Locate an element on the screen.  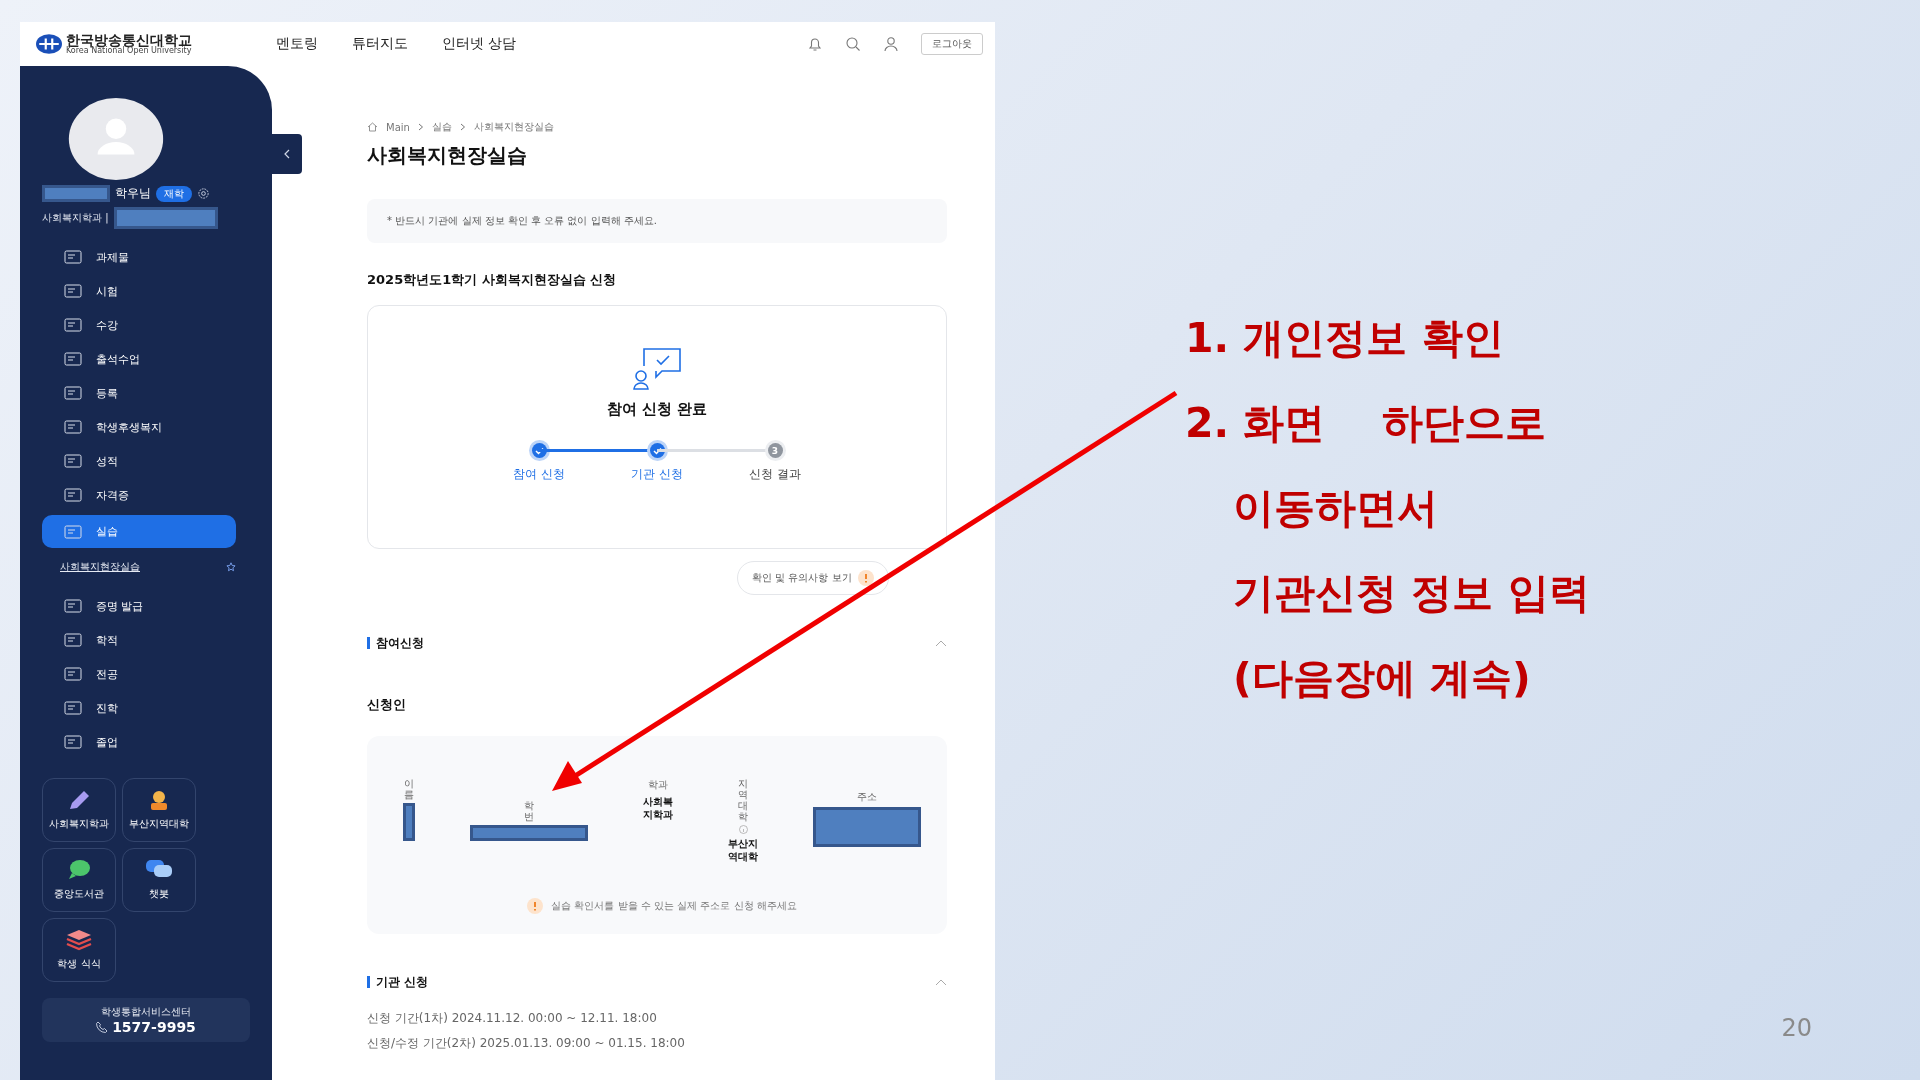
nav-link: 튜터지도 is located at coordinates (380, 44).